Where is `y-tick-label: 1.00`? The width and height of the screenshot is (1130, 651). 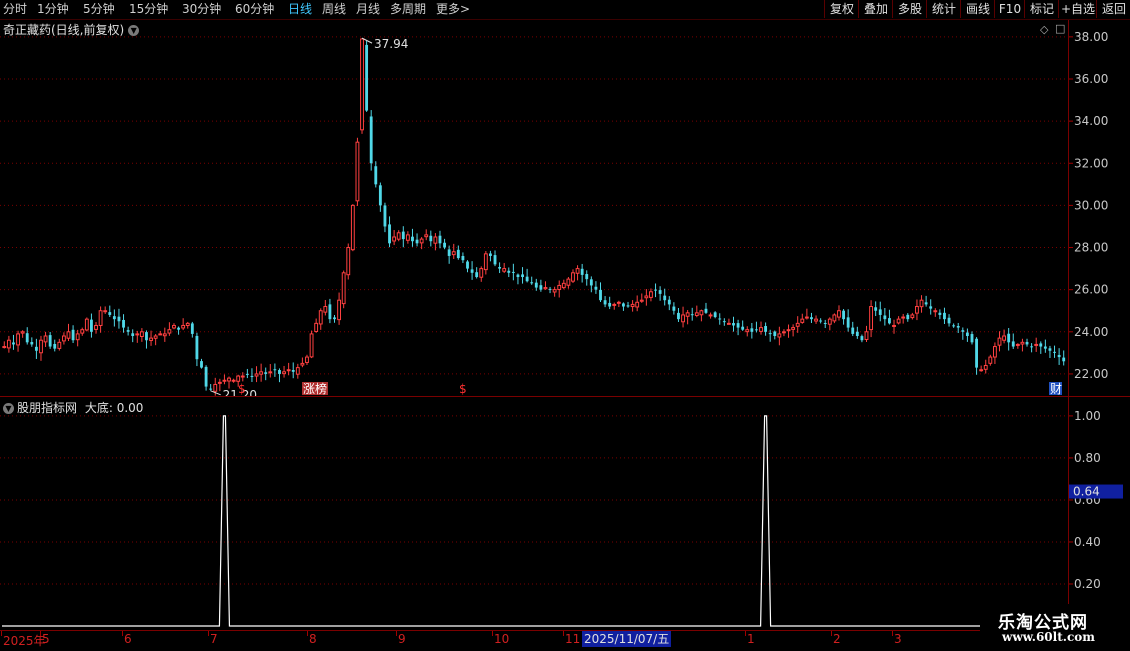
y-tick-label: 1.00 is located at coordinates (1087, 416).